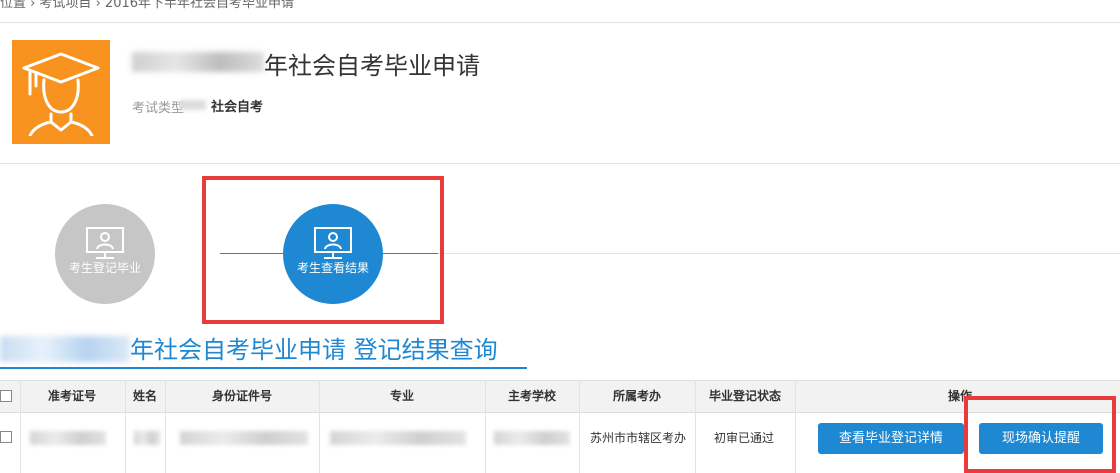 This screenshot has width=1120, height=473. Describe the element at coordinates (6, 437) in the screenshot. I see `row-checkbox` at that location.